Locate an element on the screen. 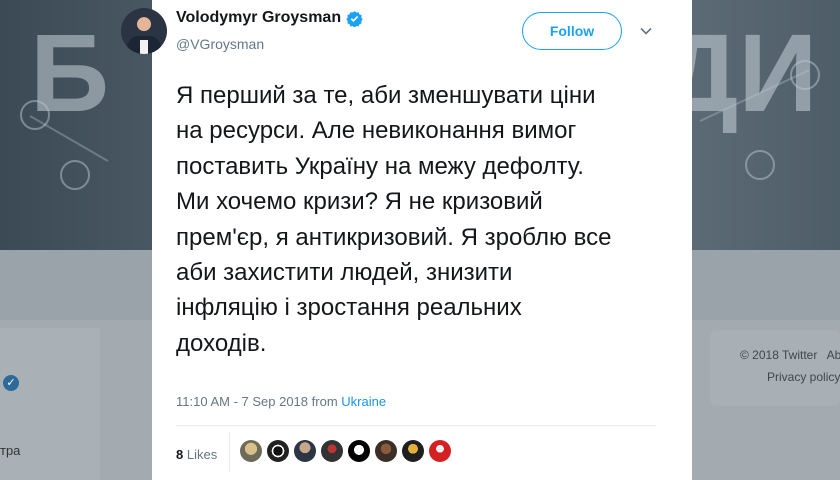 Image resolution: width=840 pixels, height=480 pixels. verified-badge-icon is located at coordinates (354, 18).